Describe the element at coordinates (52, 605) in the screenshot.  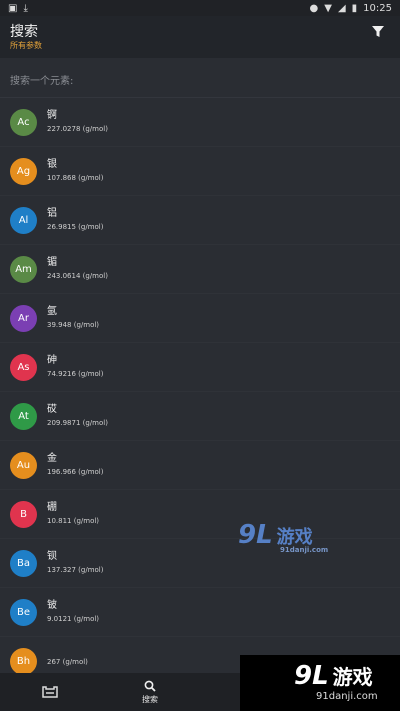
I see `element-name: 铍` at that location.